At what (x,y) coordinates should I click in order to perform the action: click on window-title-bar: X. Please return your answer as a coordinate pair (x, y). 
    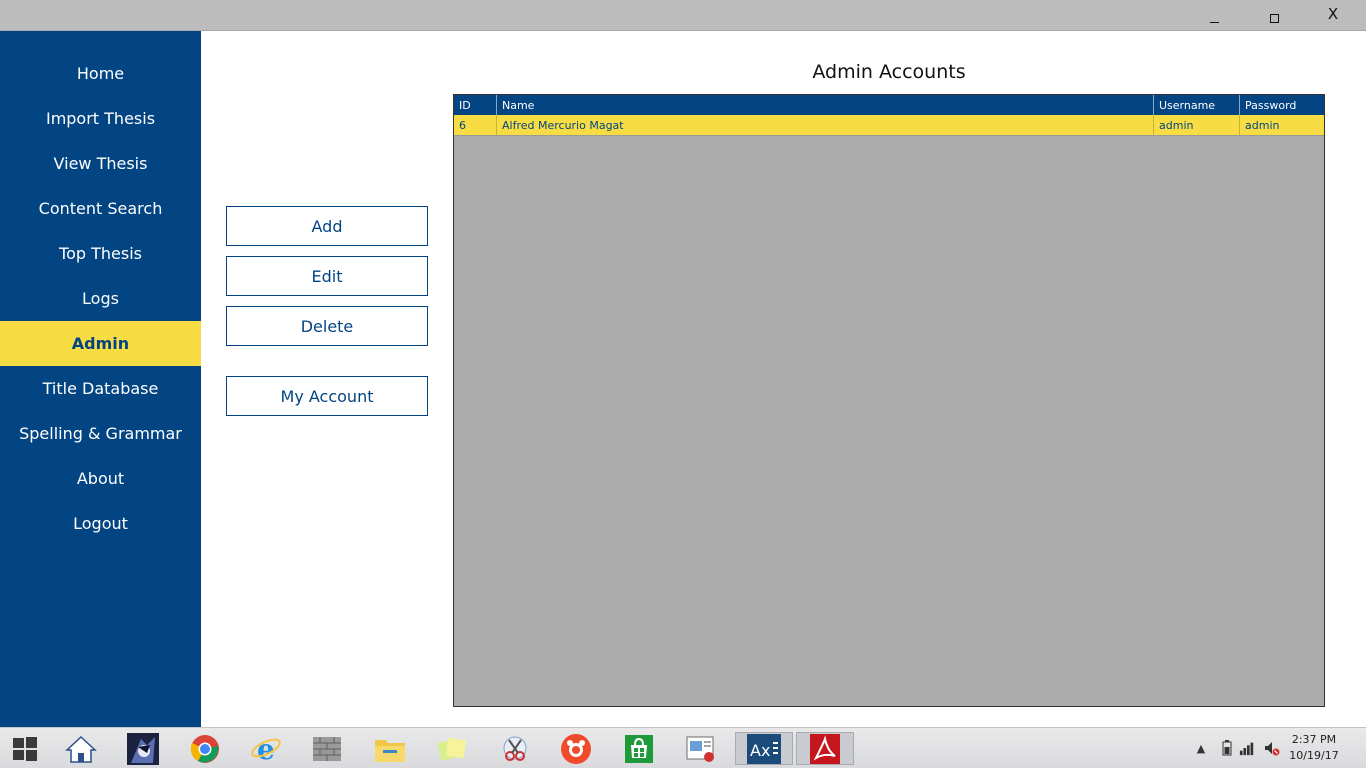
    Looking at the image, I should click on (683, 15).